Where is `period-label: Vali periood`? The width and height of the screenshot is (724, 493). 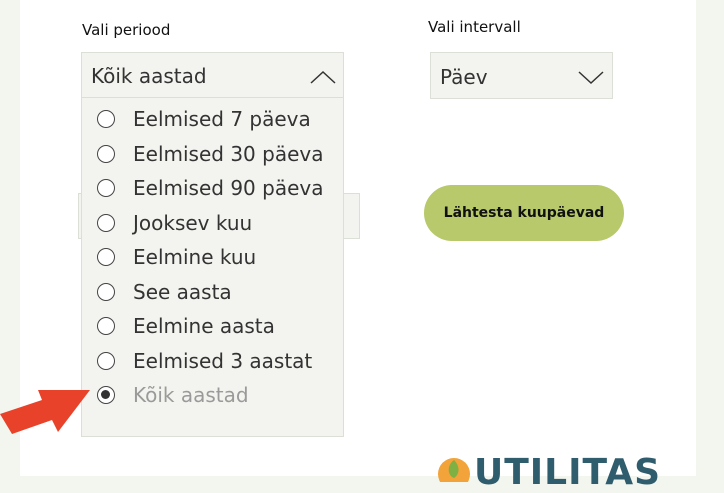
period-label: Vali periood is located at coordinates (126, 30).